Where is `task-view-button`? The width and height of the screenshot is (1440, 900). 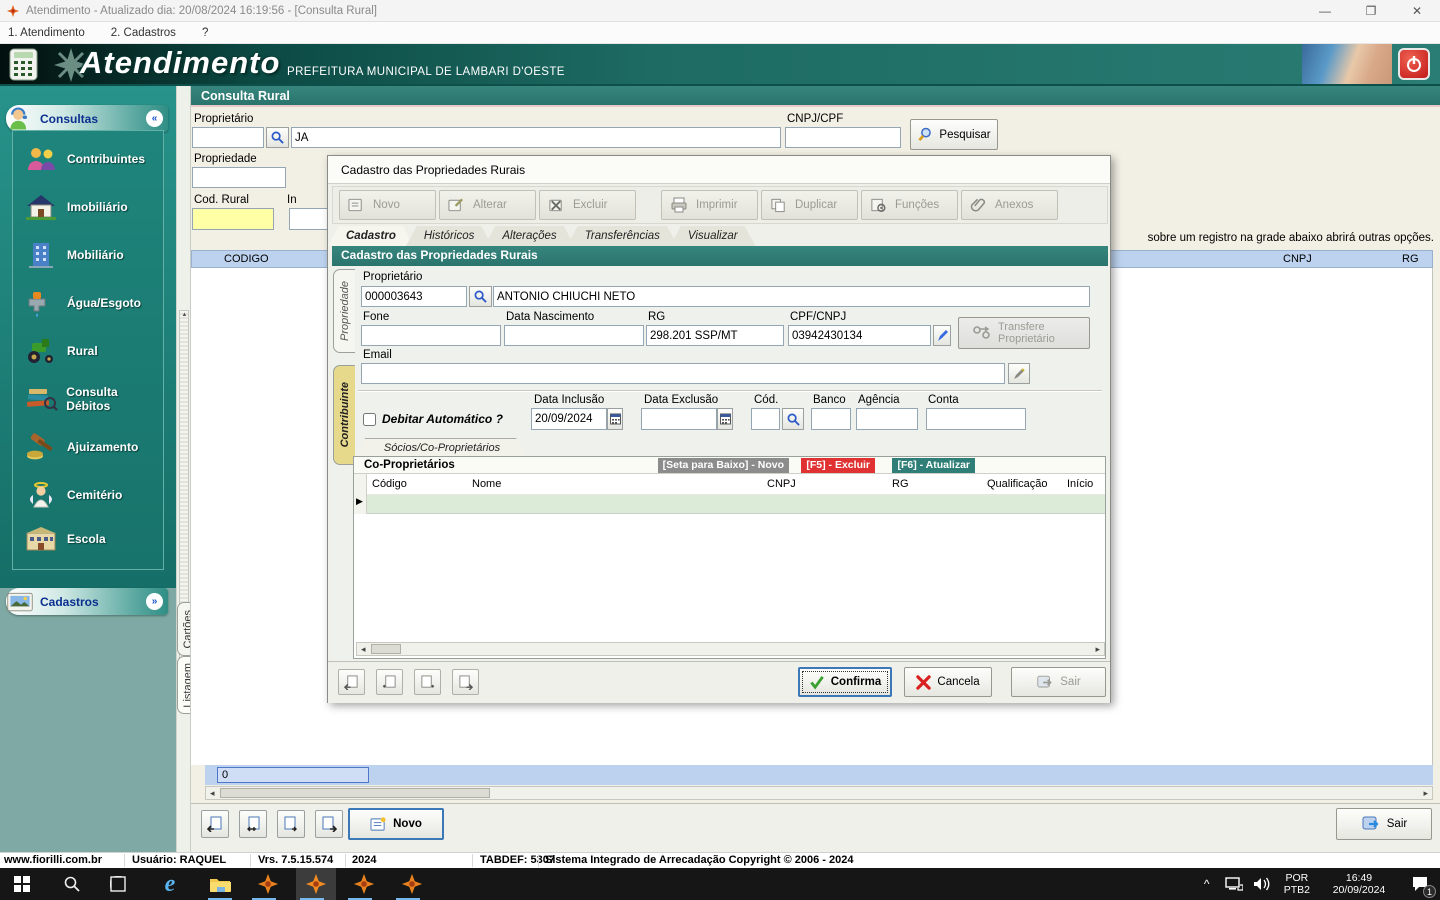 task-view-button is located at coordinates (118, 884).